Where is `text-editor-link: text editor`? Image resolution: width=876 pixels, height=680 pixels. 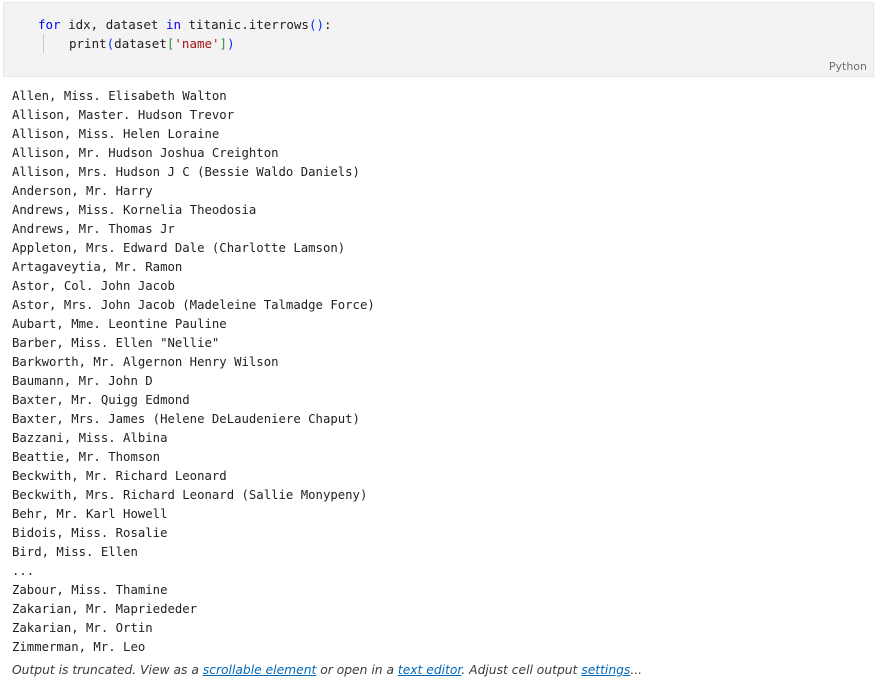
text-editor-link: text editor is located at coordinates (429, 670).